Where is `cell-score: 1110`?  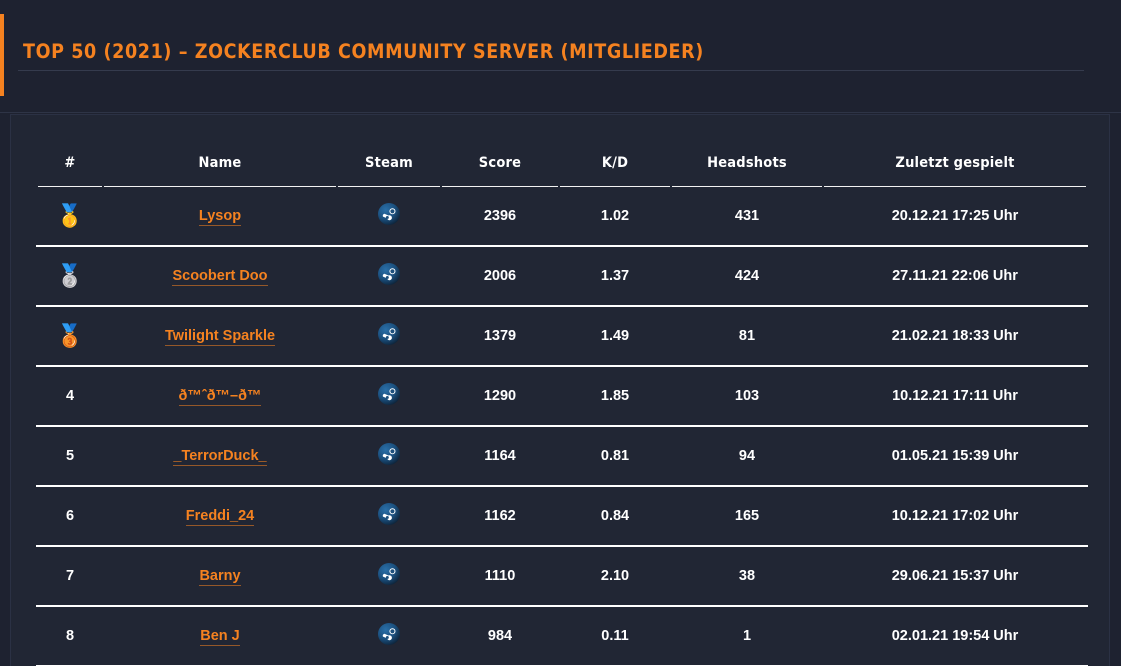 cell-score: 1110 is located at coordinates (500, 576).